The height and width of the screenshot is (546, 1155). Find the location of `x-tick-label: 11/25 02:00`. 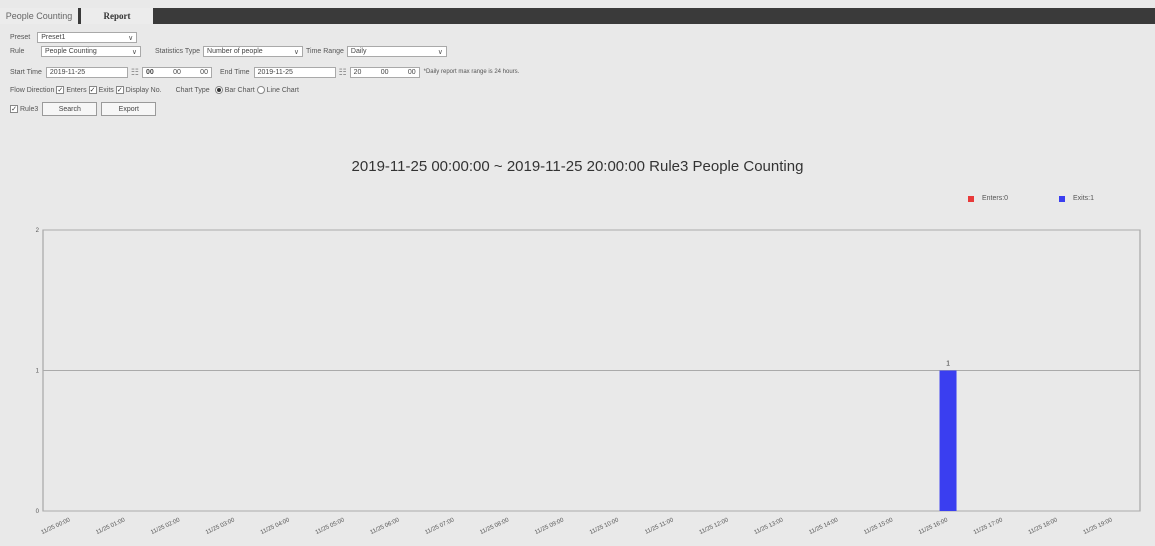

x-tick-label: 11/25 02:00 is located at coordinates (165, 526).